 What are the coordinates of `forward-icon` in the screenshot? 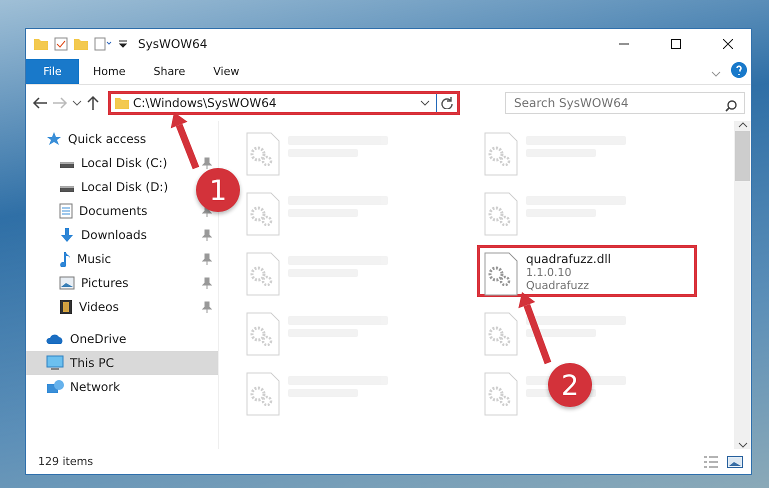 It's located at (60, 103).